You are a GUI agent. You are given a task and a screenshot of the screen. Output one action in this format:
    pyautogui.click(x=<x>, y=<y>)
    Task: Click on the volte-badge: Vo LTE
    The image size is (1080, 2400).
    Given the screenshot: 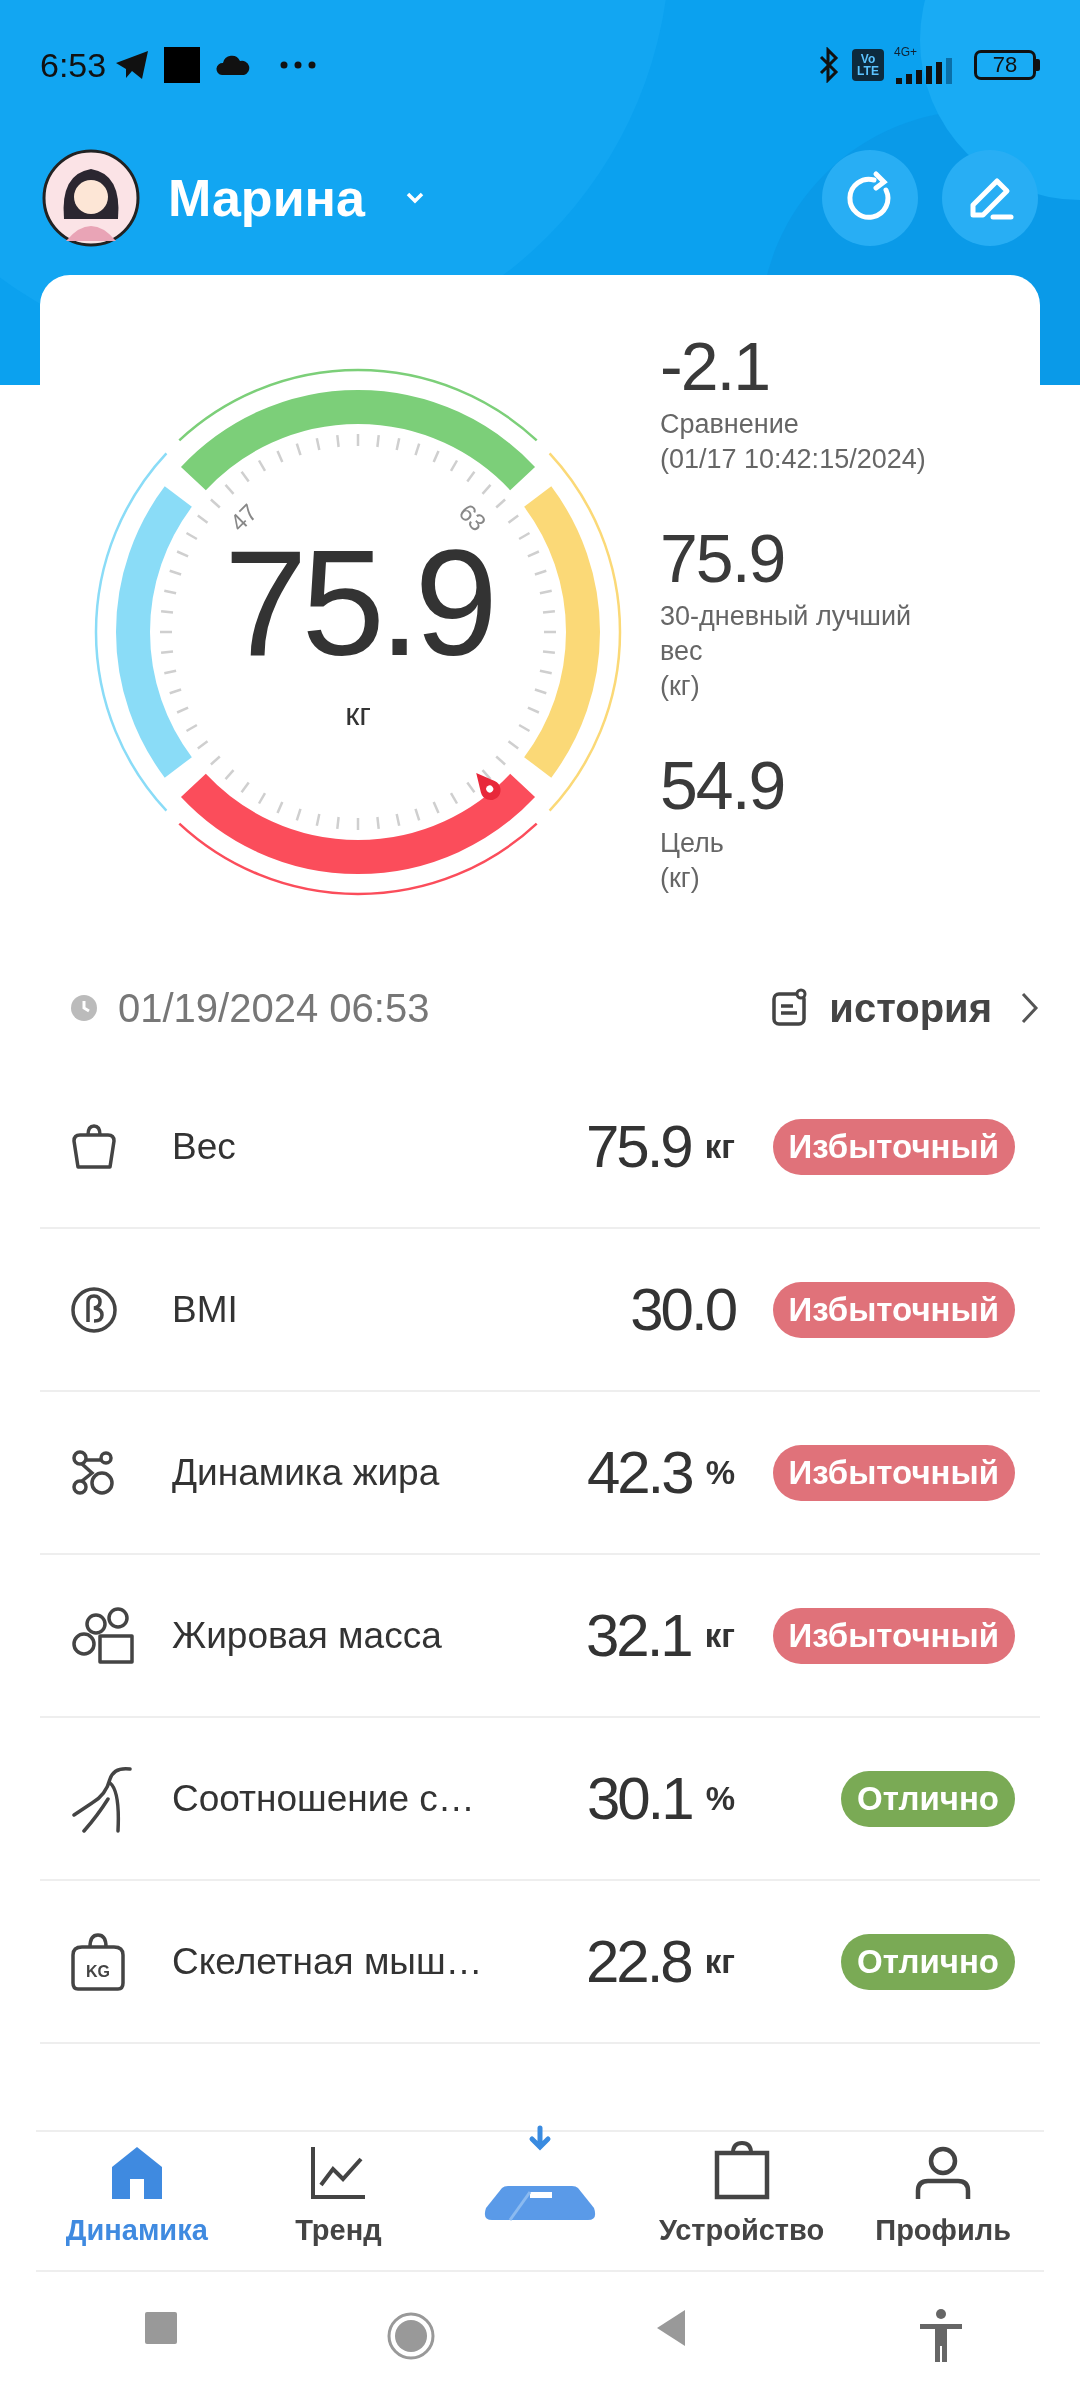 What is the action you would take?
    pyautogui.click(x=868, y=65)
    